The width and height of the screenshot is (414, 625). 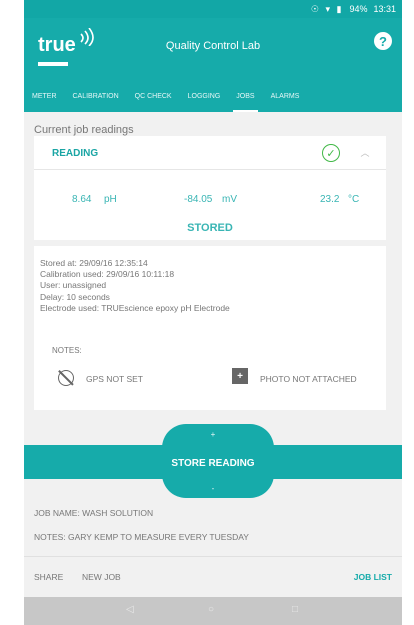 I want to click on check-circle-icon: ✓, so click(x=331, y=153).